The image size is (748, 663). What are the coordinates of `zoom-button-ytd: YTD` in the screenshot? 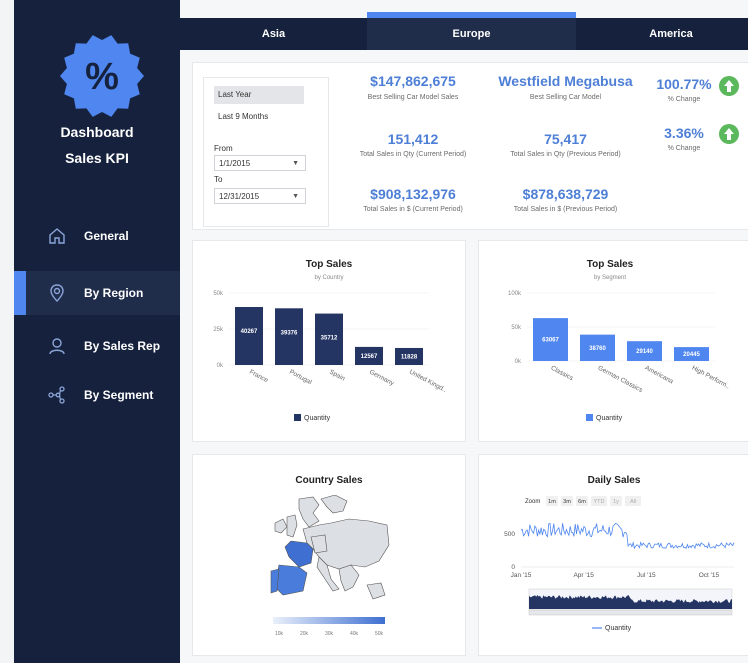 It's located at (599, 501).